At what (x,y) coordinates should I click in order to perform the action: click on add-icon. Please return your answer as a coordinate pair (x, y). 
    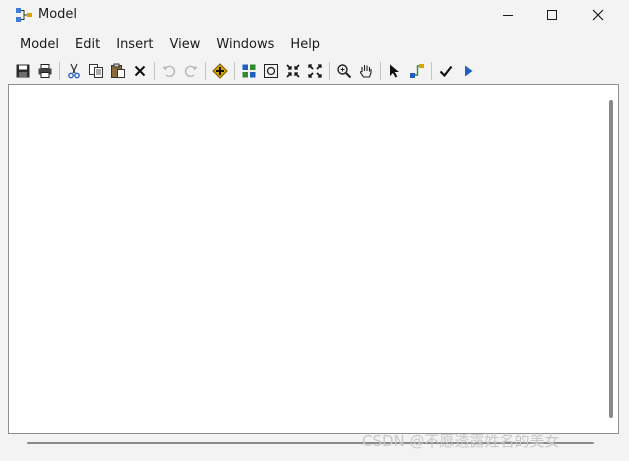
    Looking at the image, I should click on (220, 71).